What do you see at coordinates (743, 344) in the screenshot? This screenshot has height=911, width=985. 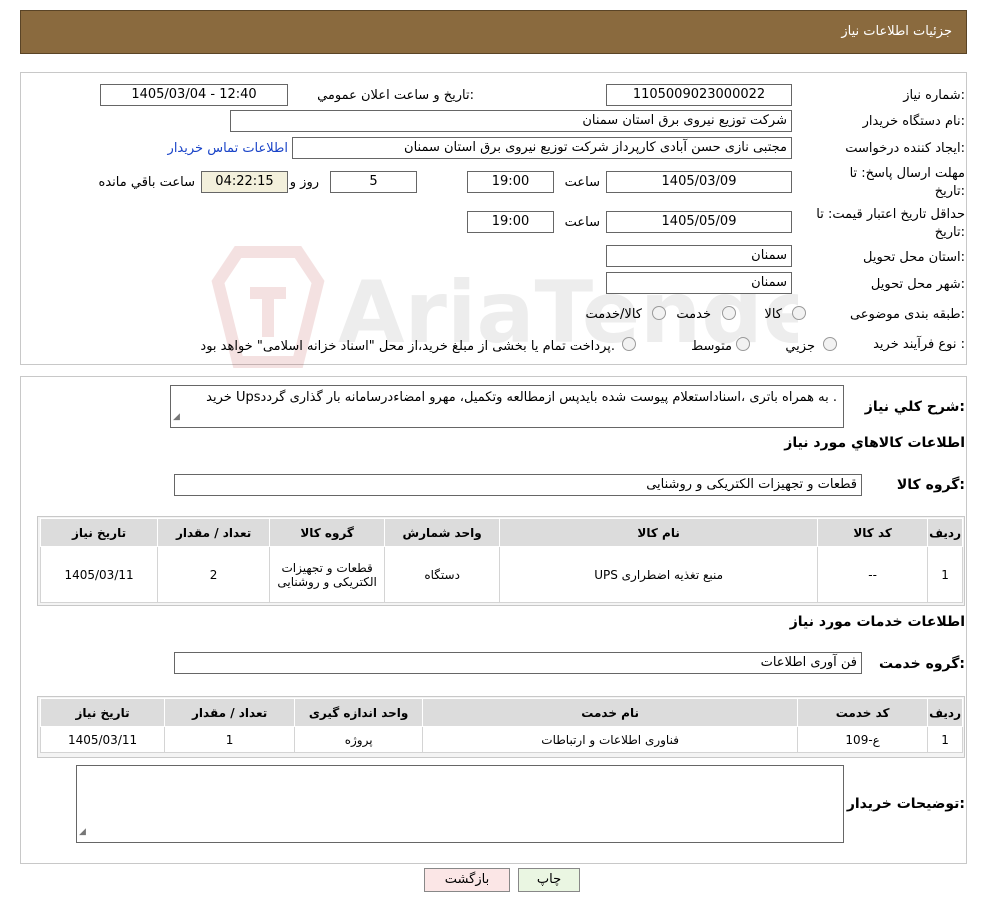 I see `process-radio-medium` at bounding box center [743, 344].